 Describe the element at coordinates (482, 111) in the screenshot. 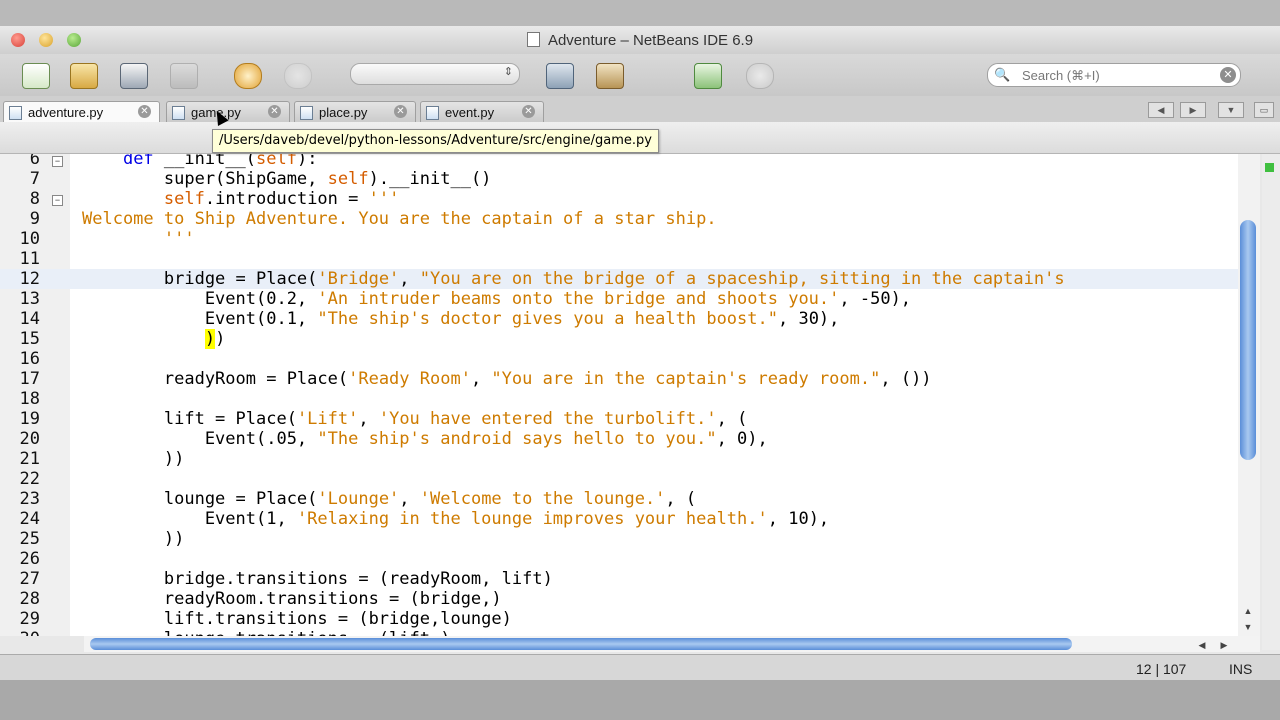

I see `tab-event: event.py ✕` at that location.